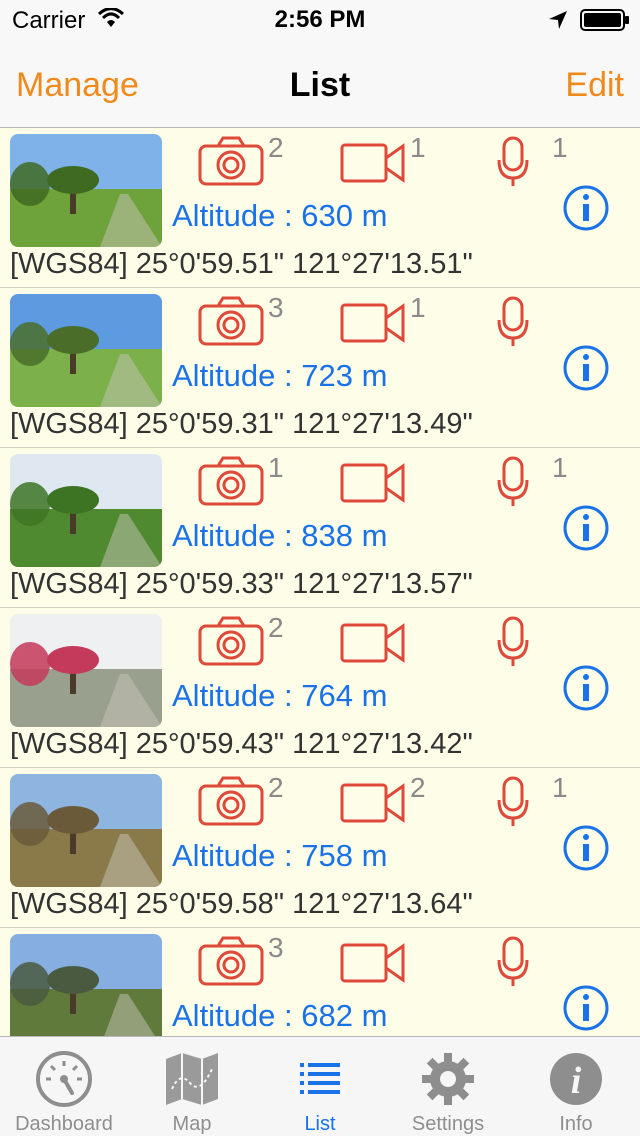 This screenshot has height=1136, width=640. What do you see at coordinates (241, 744) in the screenshot?
I see `coordinates-label: [WGS84] 25°0'59.43" 121°27'13.42"` at bounding box center [241, 744].